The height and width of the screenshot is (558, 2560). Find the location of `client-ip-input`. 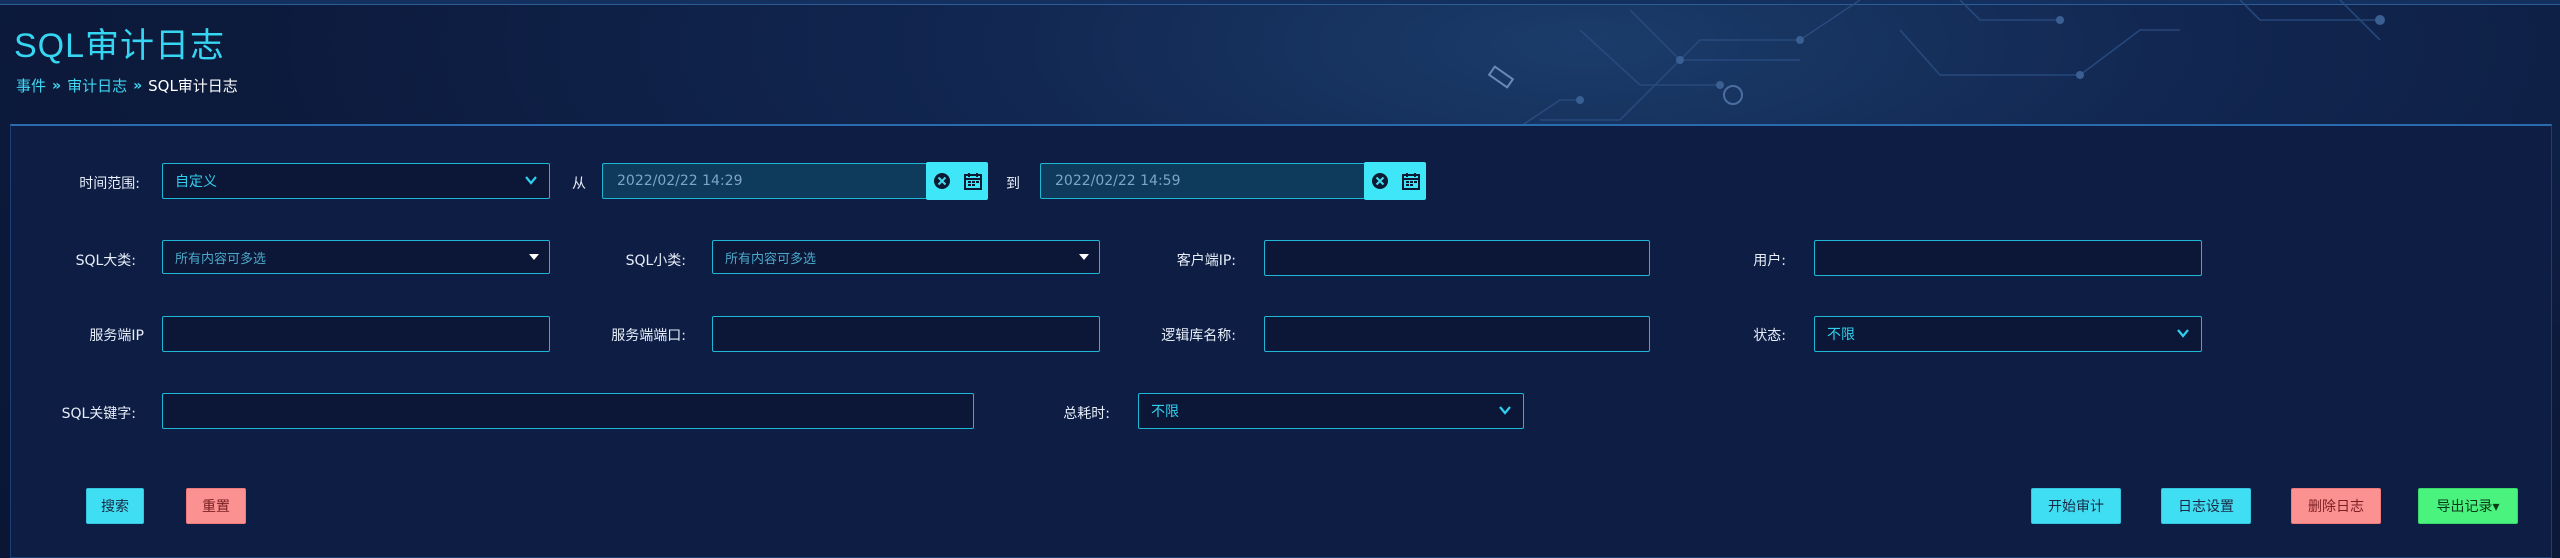

client-ip-input is located at coordinates (1457, 258).